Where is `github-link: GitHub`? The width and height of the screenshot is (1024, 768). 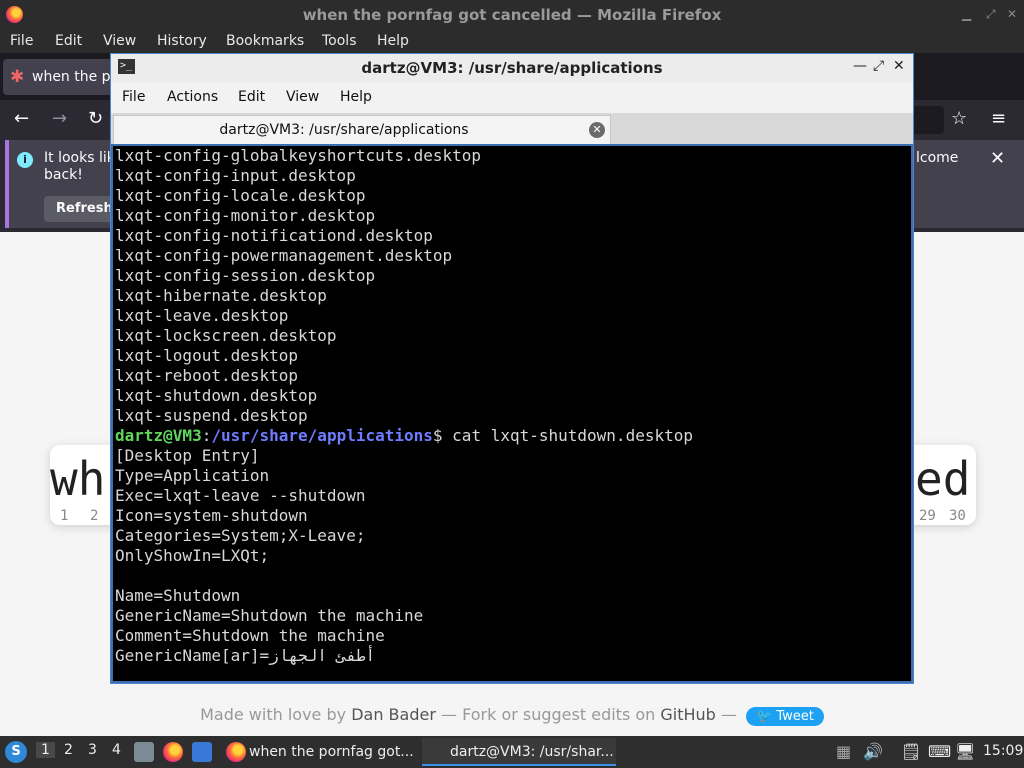 github-link: GitHub is located at coordinates (687, 714).